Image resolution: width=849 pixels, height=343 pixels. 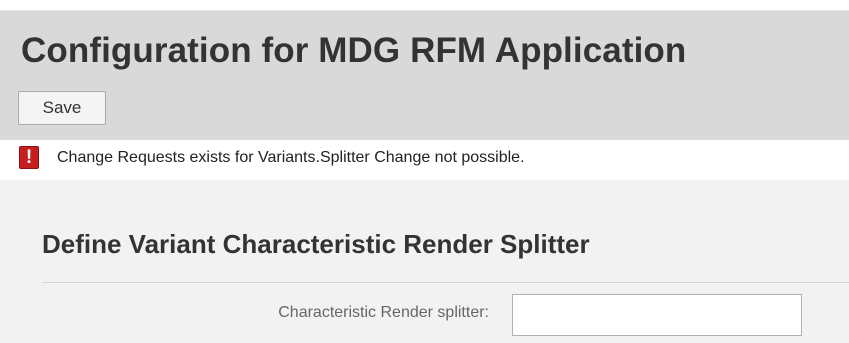 What do you see at coordinates (424, 5) in the screenshot?
I see `top-strip` at bounding box center [424, 5].